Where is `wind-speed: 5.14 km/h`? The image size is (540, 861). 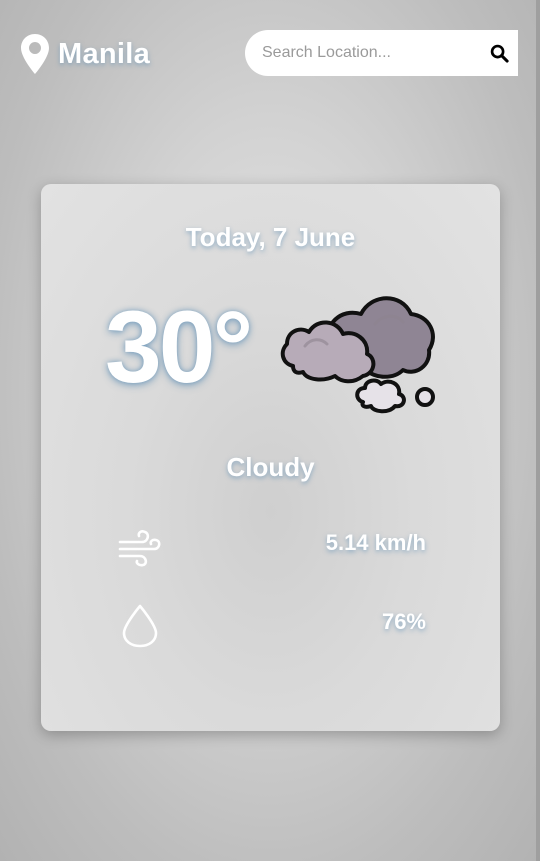 wind-speed: 5.14 km/h is located at coordinates (375, 542).